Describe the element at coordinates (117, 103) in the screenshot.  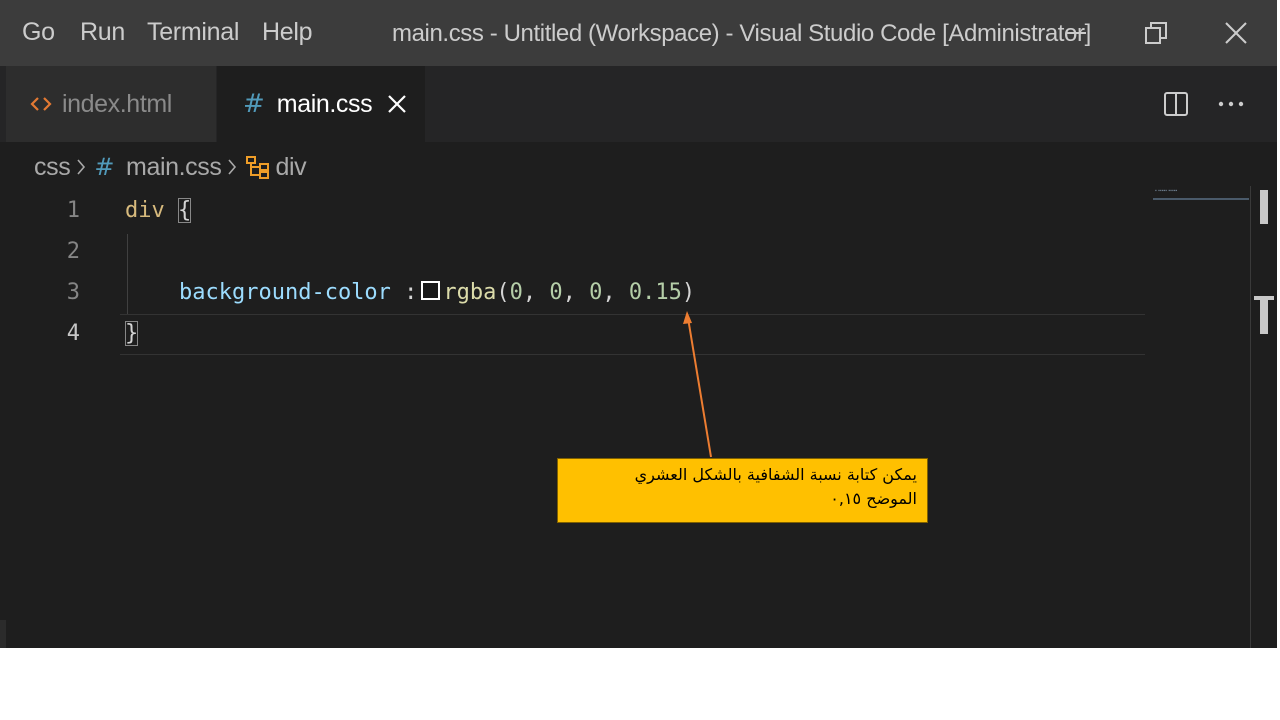
I see `tab-label: index.html` at that location.